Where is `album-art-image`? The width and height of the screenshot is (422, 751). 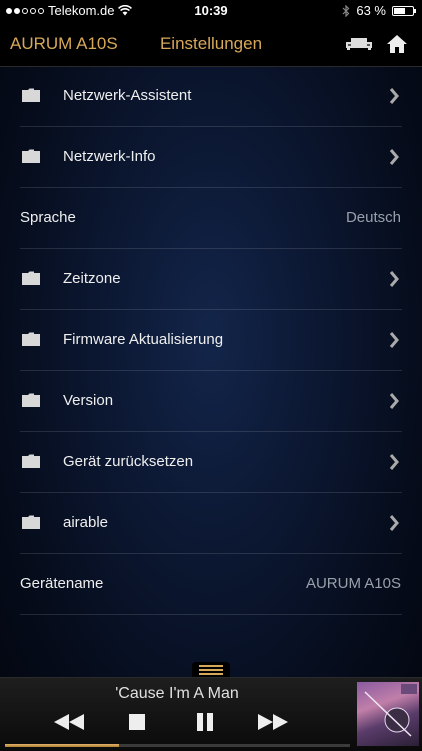
album-art-image is located at coordinates (390, 710).